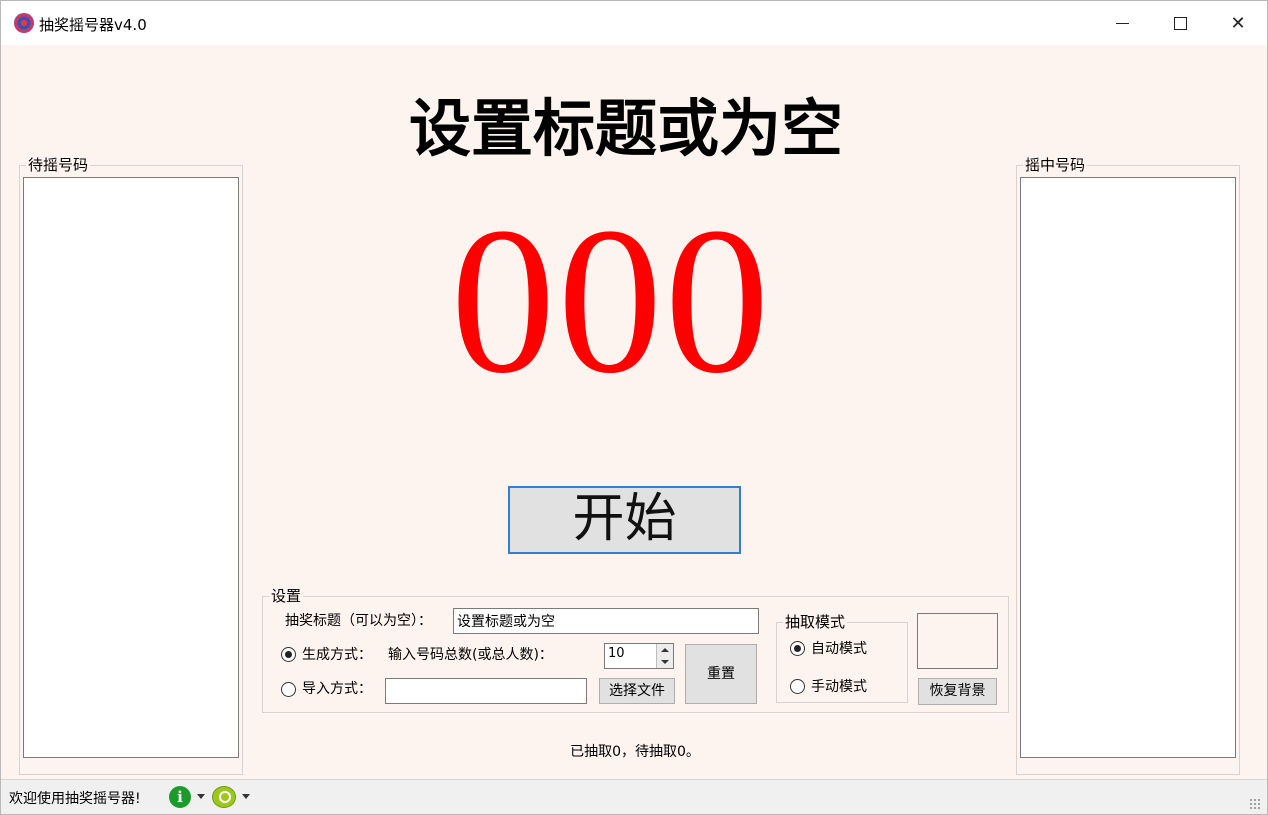 The height and width of the screenshot is (815, 1268). What do you see at coordinates (797, 686) in the screenshot?
I see `manual-mode-radio` at bounding box center [797, 686].